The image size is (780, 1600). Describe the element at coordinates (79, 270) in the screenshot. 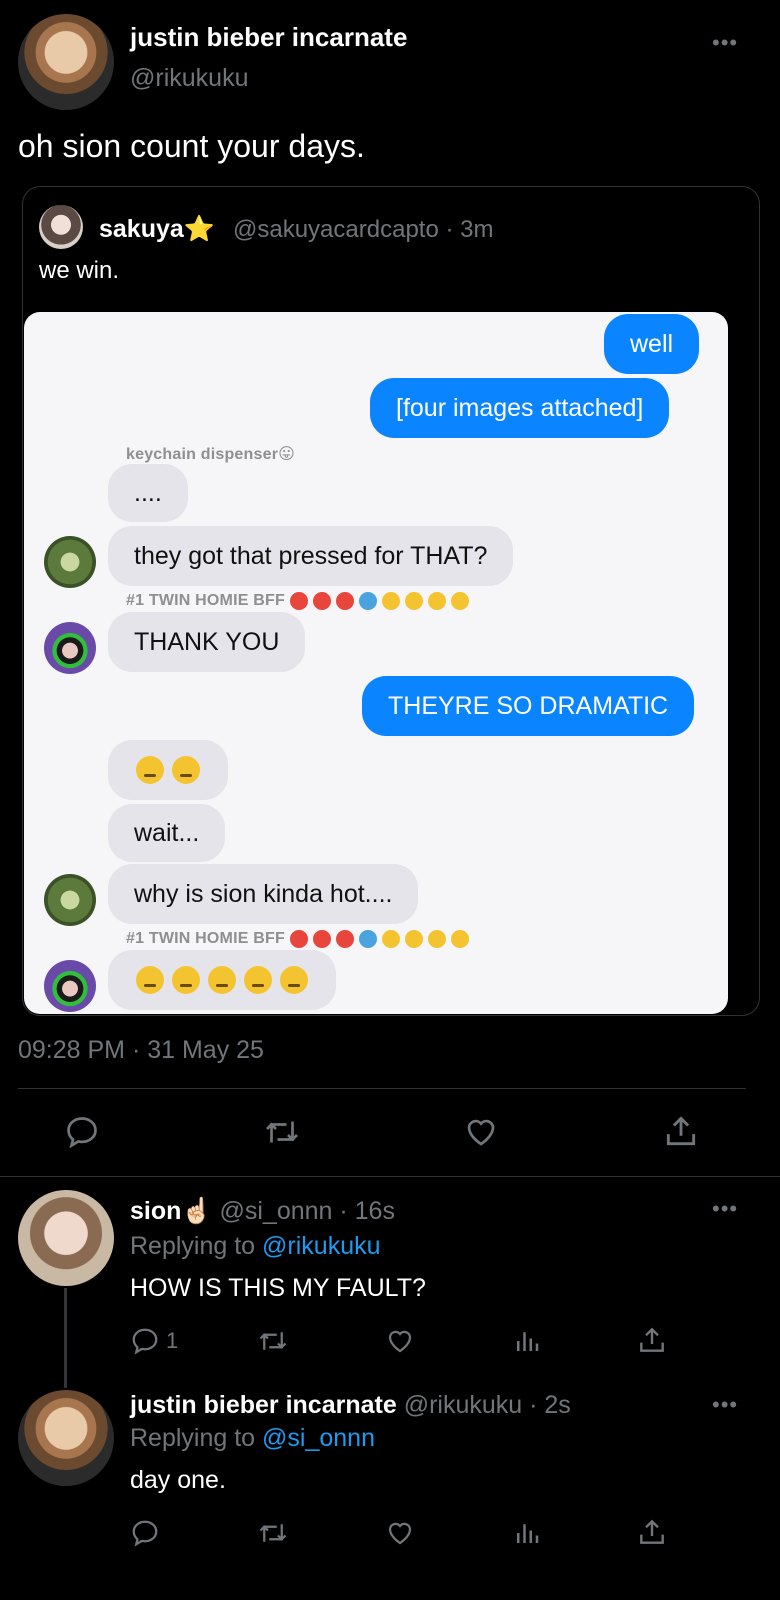

I see `quoted-text: we win.` at that location.